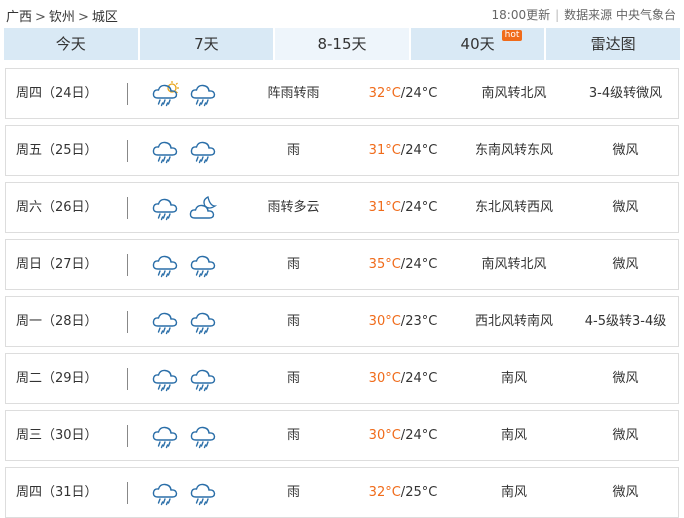  I want to click on thundershower-day-icon, so click(166, 94).